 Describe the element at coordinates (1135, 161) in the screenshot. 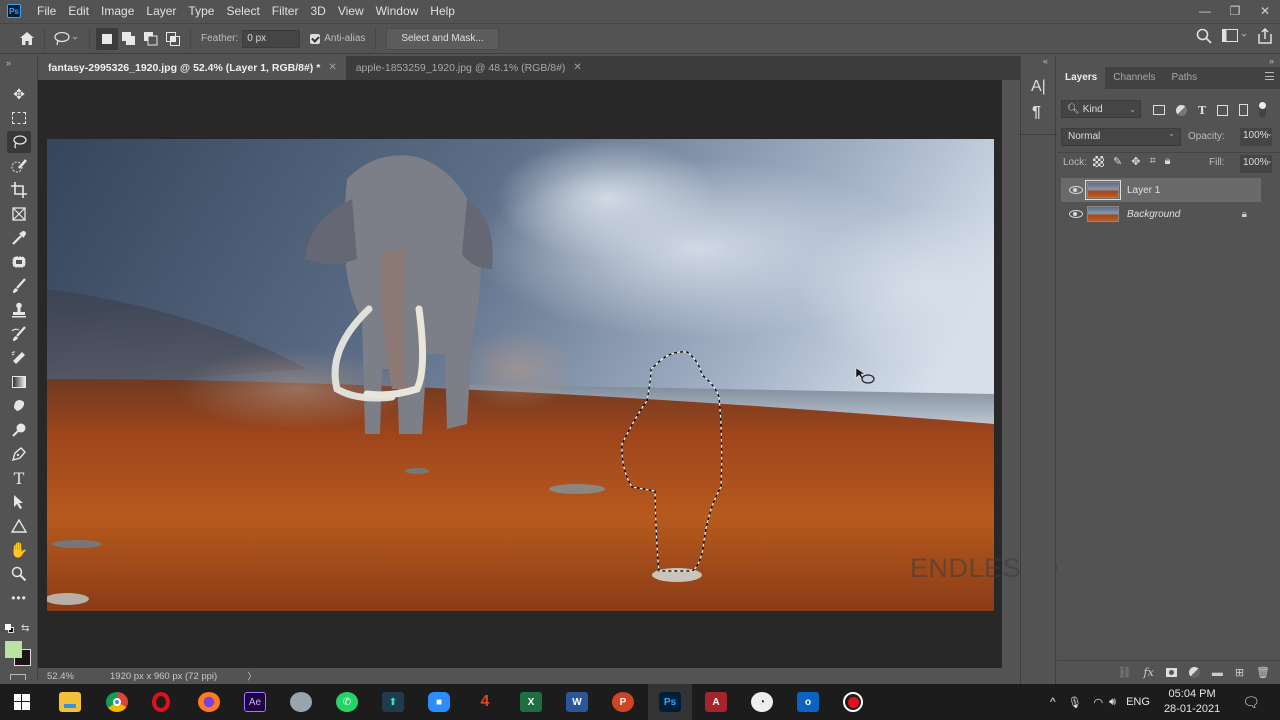

I see `lock-position-icon: ✥` at that location.